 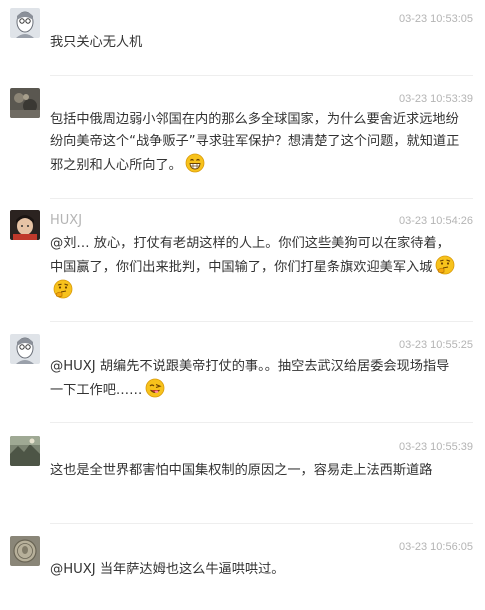 I want to click on comment-text: 这也是全世界都害怕中国集权制的原因之一，容易走上法西斯道路, so click(x=241, y=470).